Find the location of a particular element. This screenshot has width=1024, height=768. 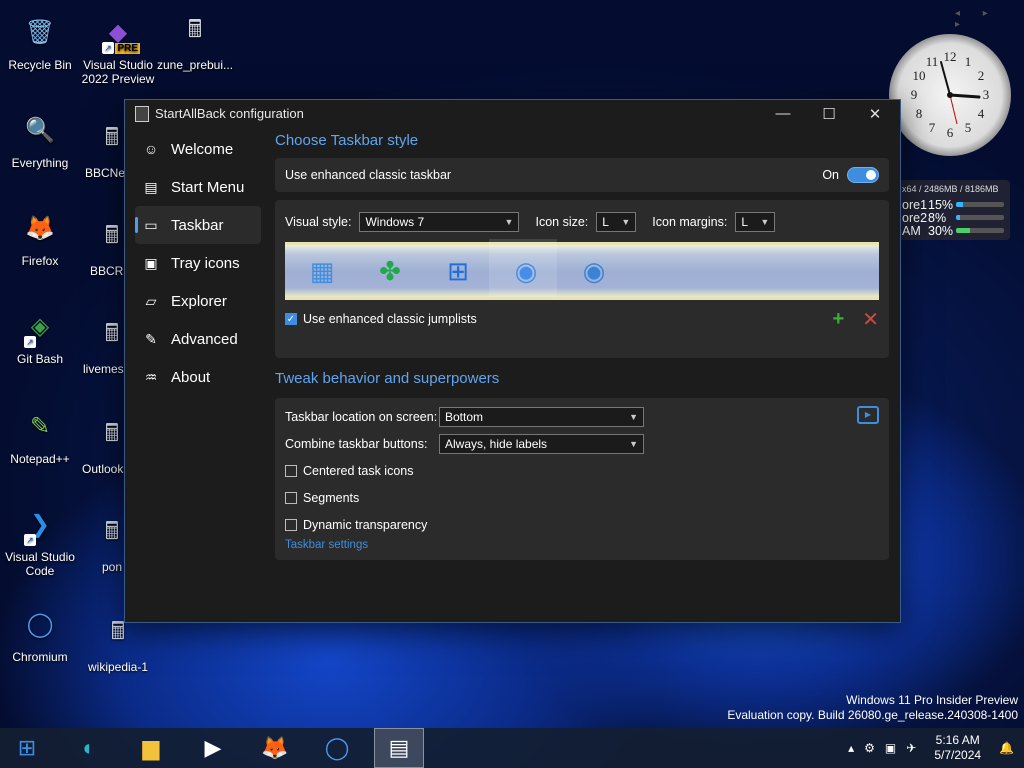

file-explorer-taskbar-button: ▆ is located at coordinates (151, 748).